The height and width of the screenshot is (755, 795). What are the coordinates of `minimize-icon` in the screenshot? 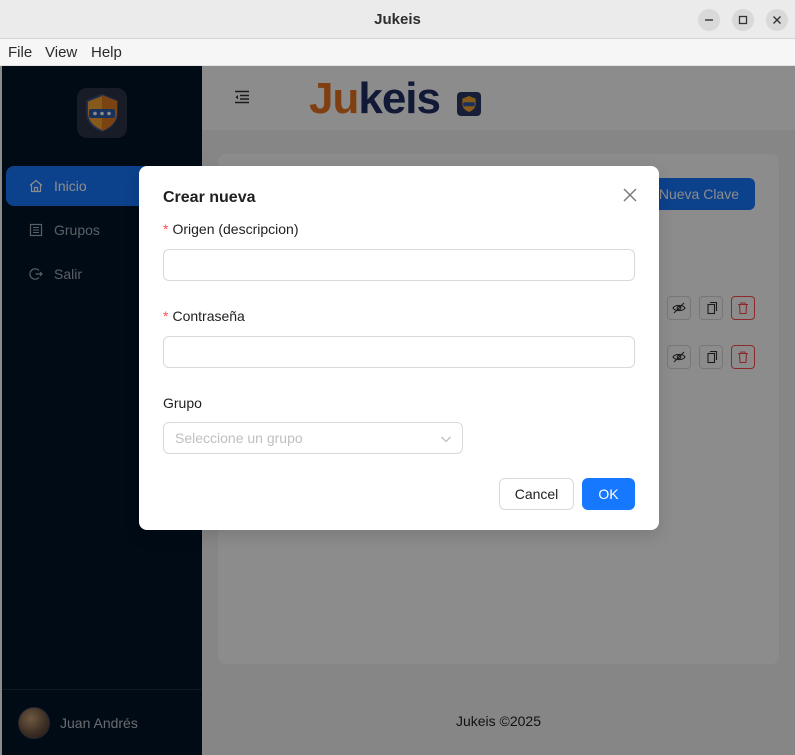 It's located at (709, 20).